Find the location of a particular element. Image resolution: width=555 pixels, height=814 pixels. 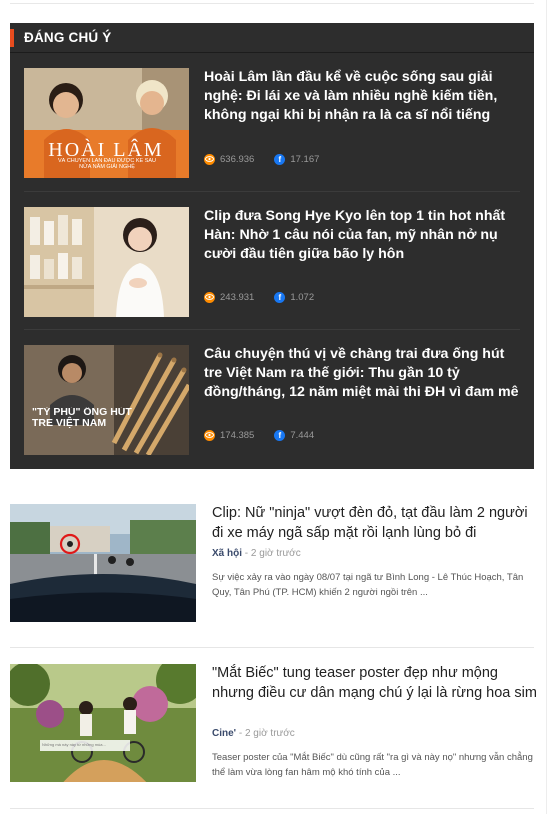

share-count: 1.072 is located at coordinates (302, 297).